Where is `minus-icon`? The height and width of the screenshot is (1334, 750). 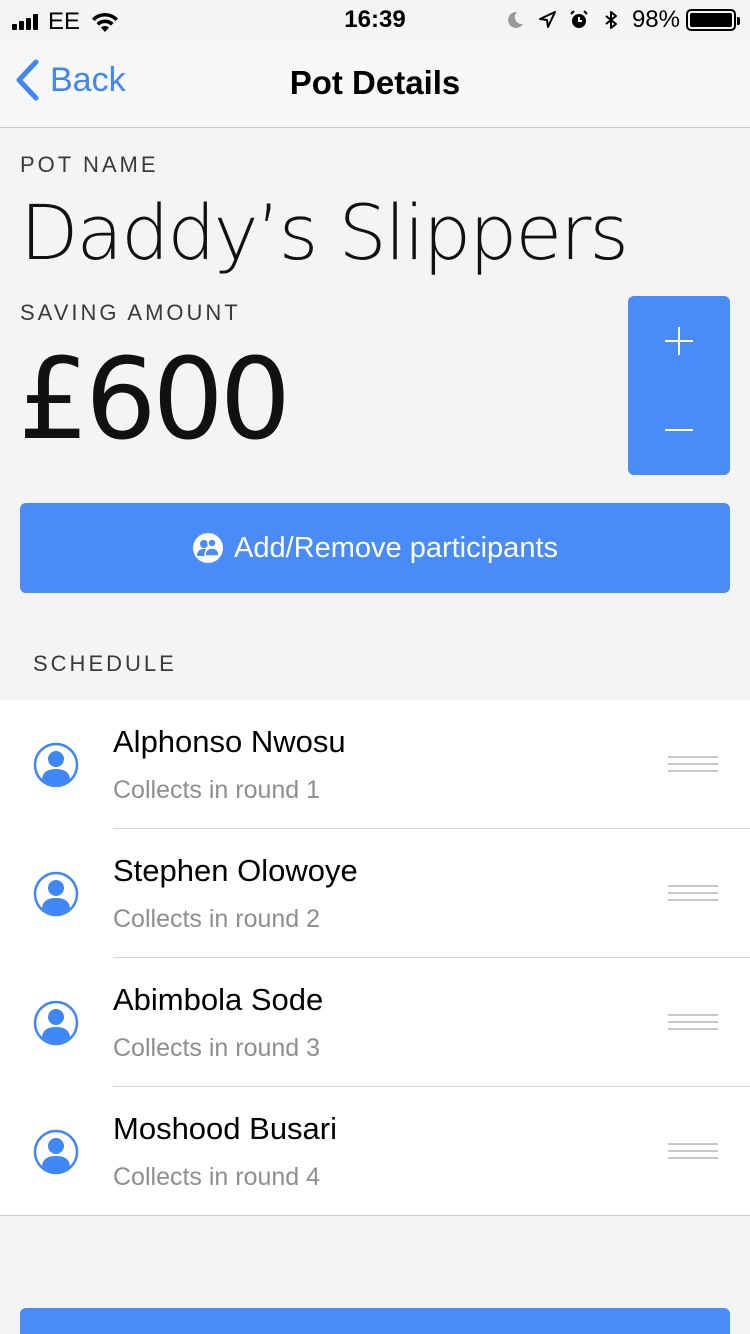 minus-icon is located at coordinates (679, 429).